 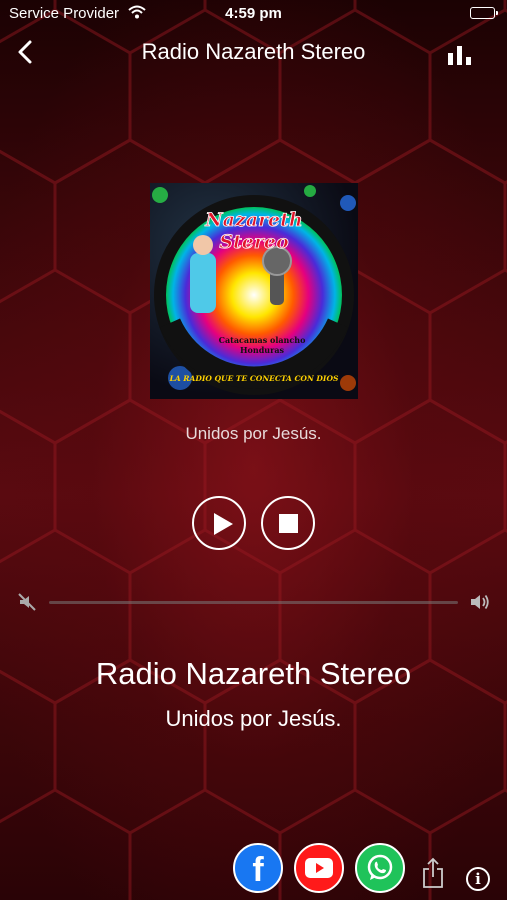 I want to click on social-links: f i, so click(x=253, y=869).